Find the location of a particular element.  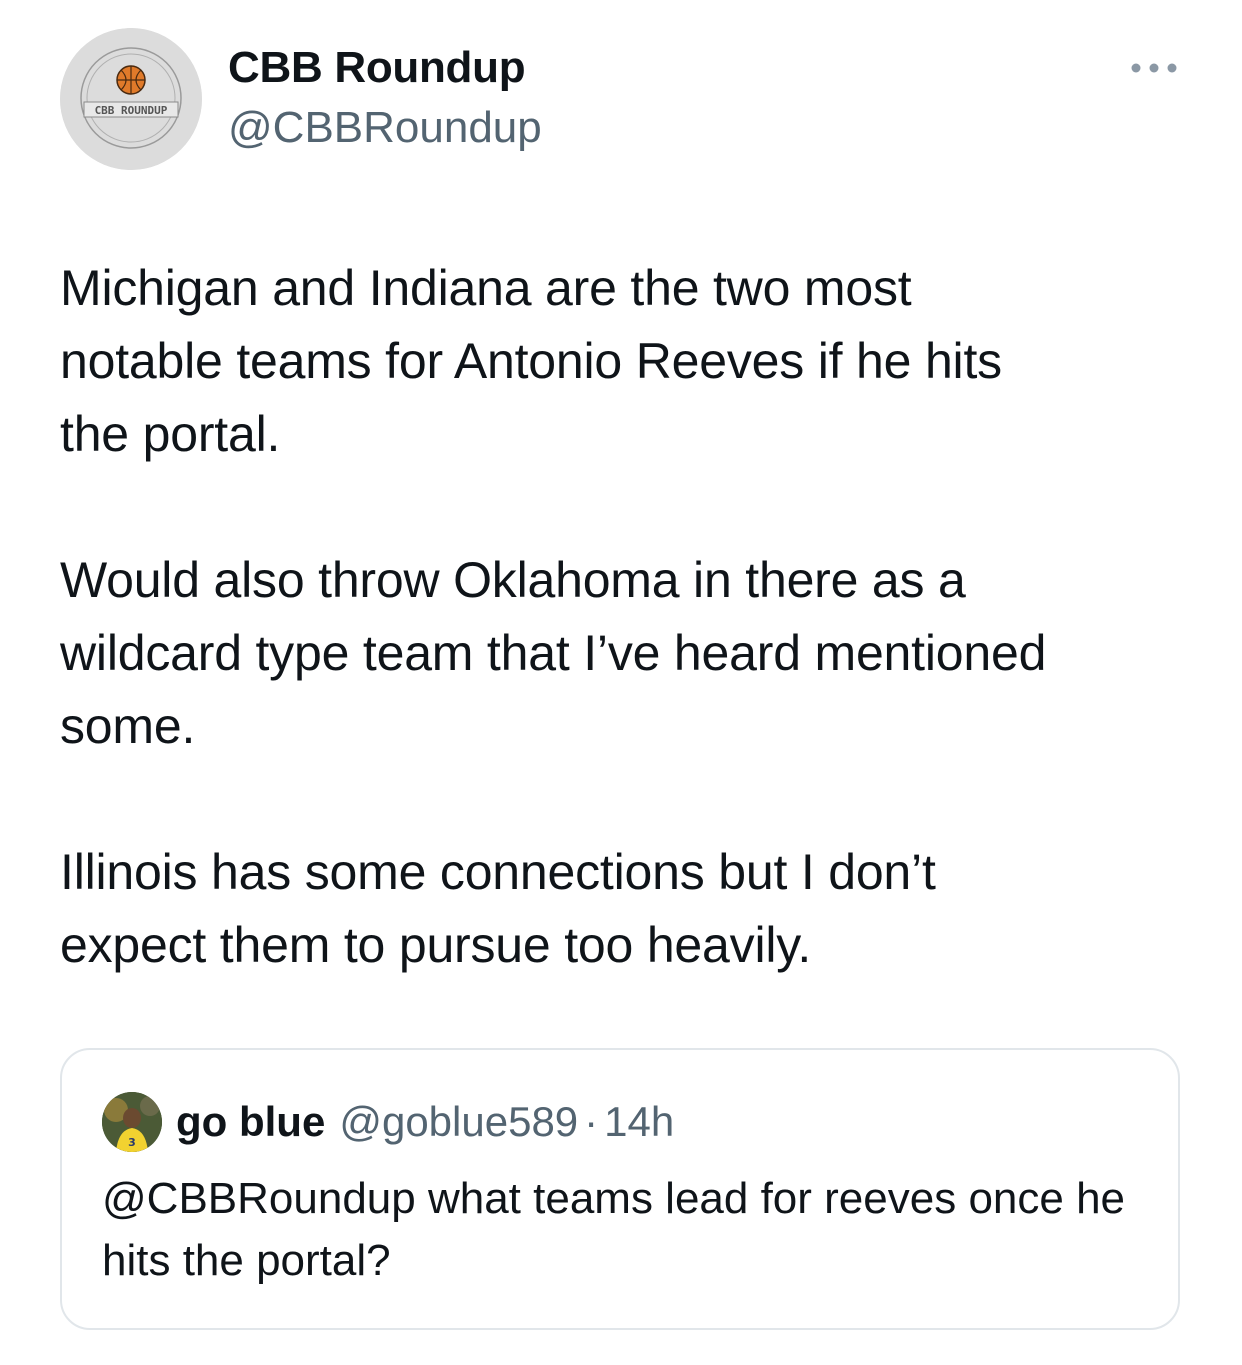

quoted-tweet-header: 3 go blue @goblue589 · 14h is located at coordinates (388, 1122).